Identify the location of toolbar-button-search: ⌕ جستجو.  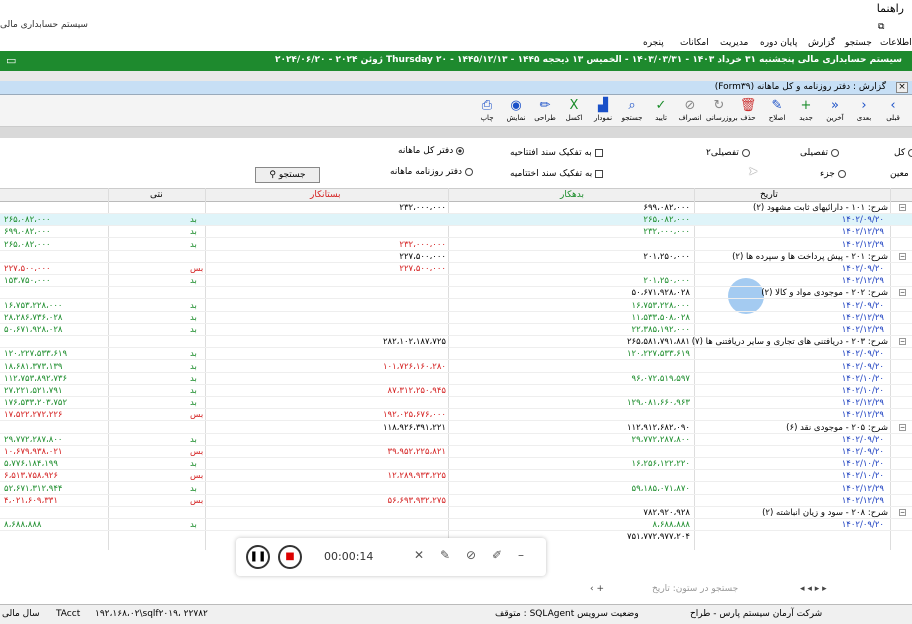
(632, 111).